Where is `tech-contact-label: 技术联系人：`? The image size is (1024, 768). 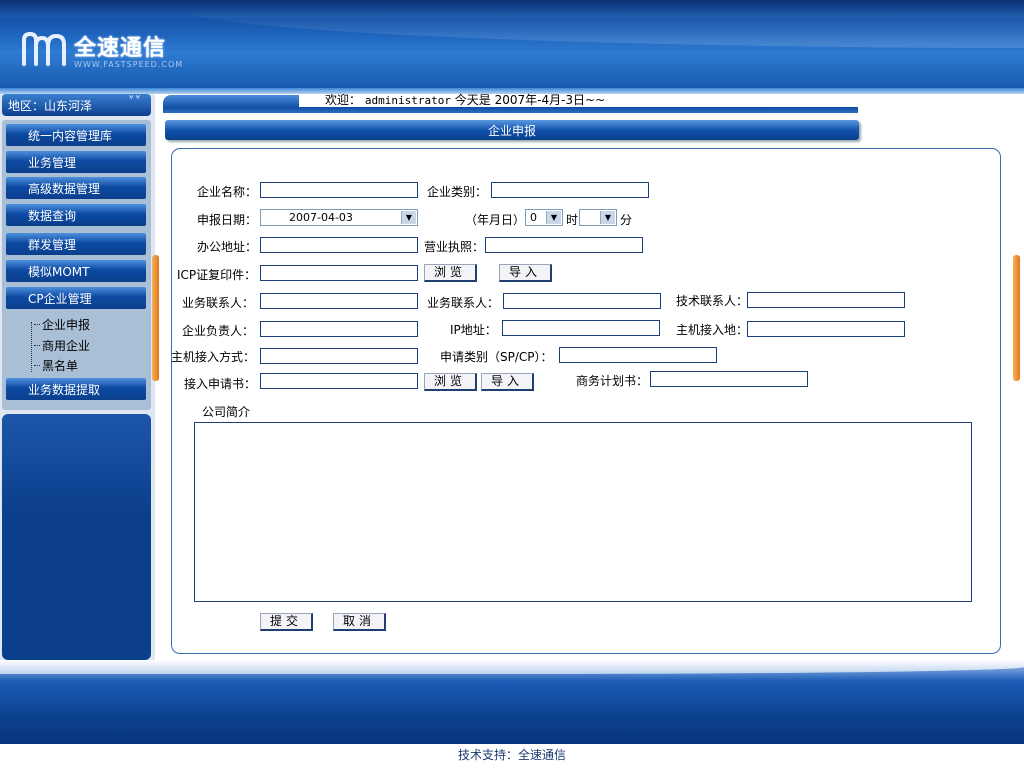 tech-contact-label: 技术联系人： is located at coordinates (712, 301).